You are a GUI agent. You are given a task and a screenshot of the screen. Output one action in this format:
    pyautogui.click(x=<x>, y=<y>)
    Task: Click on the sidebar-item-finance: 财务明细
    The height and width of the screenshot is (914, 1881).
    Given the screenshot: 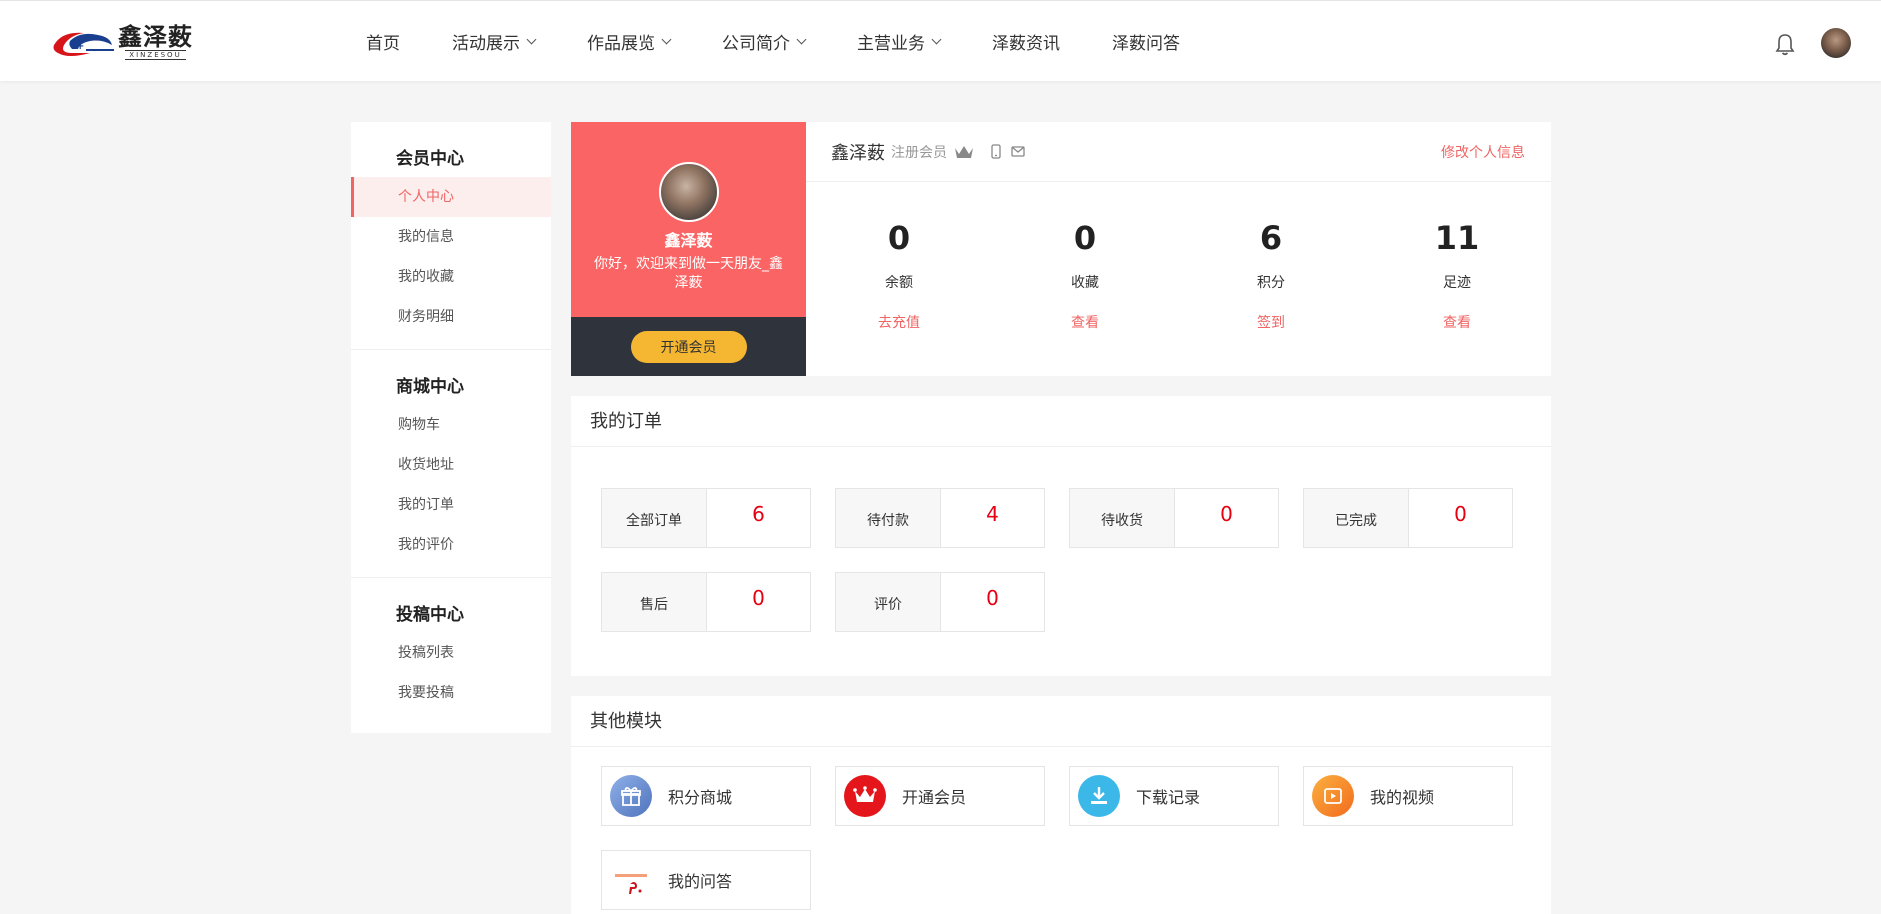 What is the action you would take?
    pyautogui.click(x=451, y=317)
    